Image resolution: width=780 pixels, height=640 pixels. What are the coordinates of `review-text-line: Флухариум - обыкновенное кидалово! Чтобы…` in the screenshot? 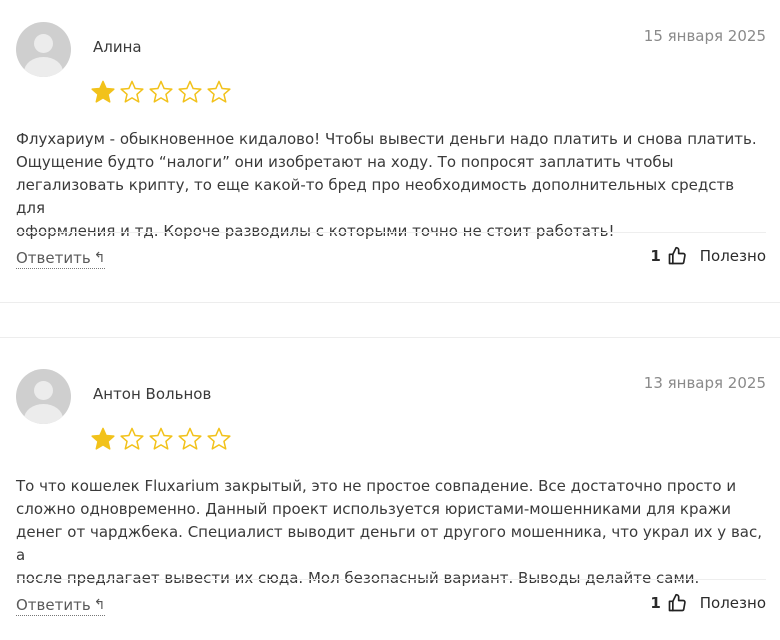 It's located at (386, 139).